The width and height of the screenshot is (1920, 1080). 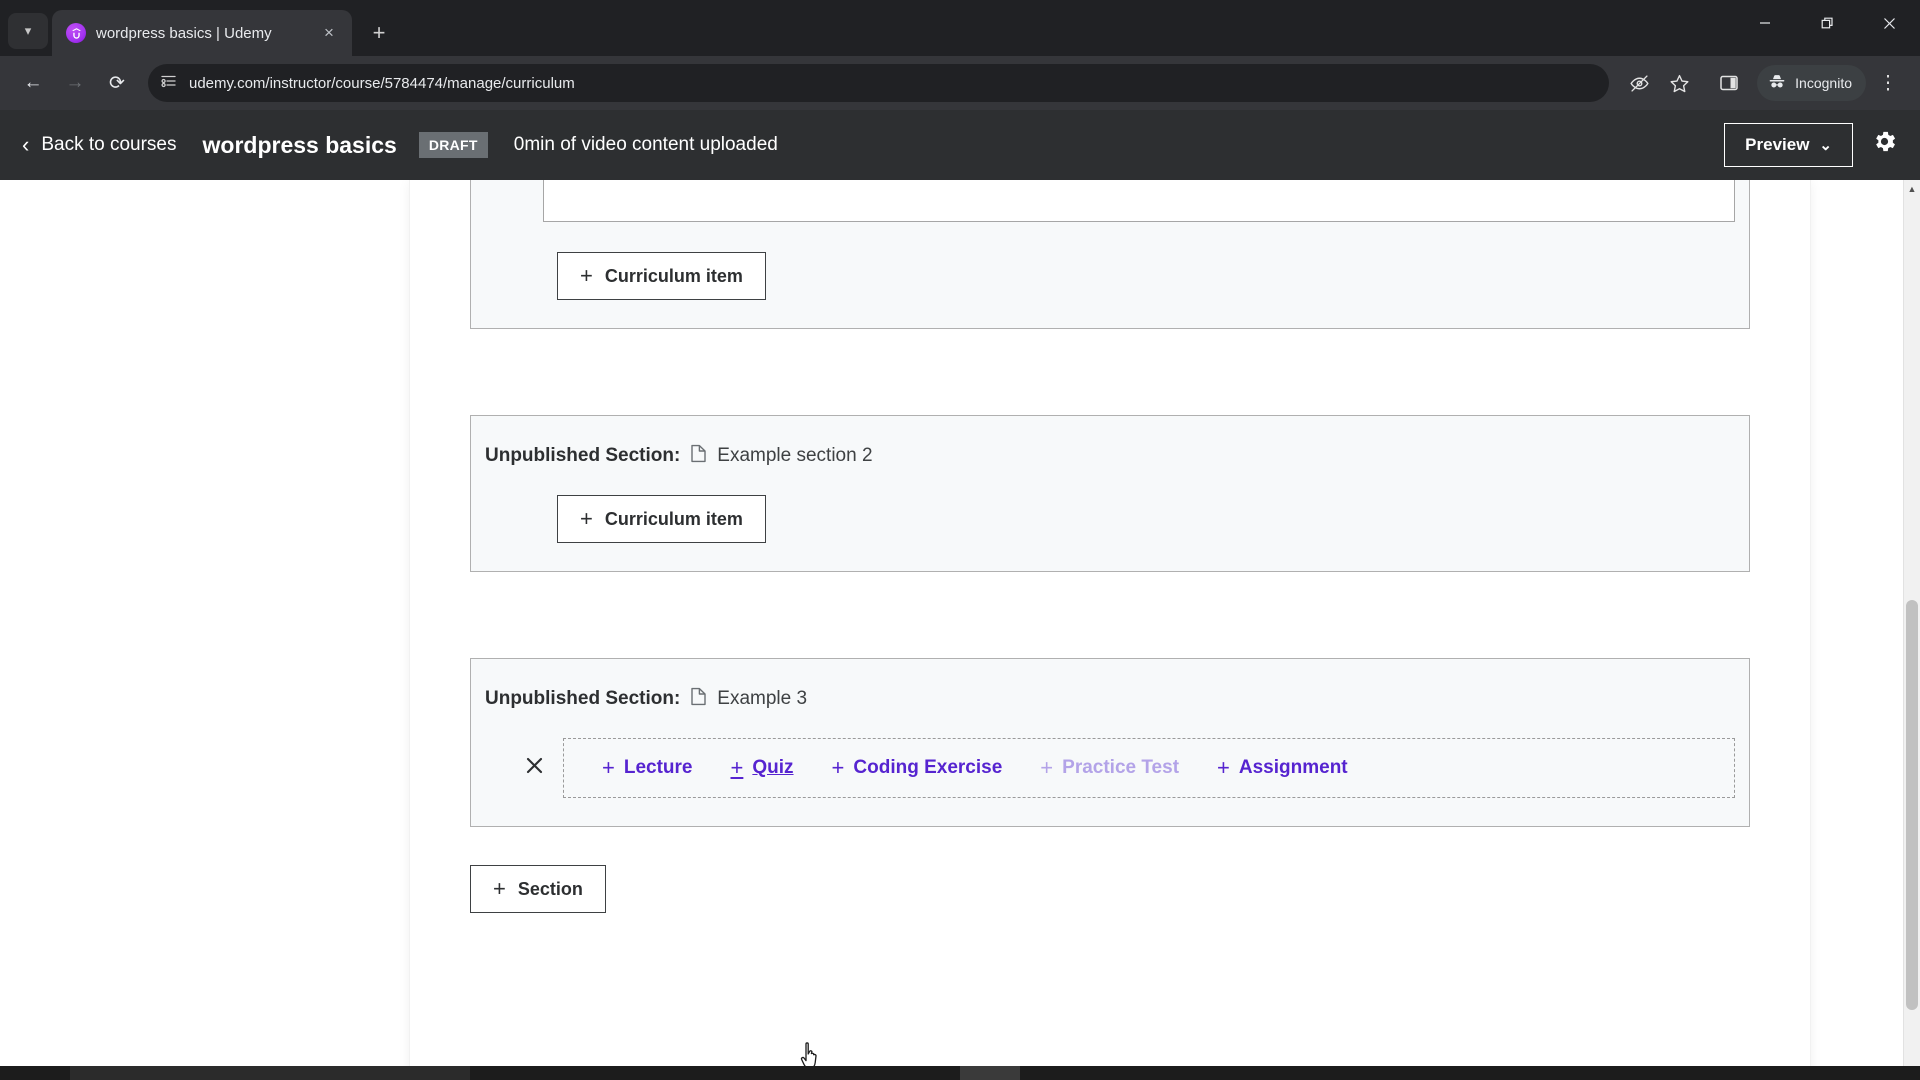 I want to click on chevron-down-icon: ⌄, so click(x=1825, y=145).